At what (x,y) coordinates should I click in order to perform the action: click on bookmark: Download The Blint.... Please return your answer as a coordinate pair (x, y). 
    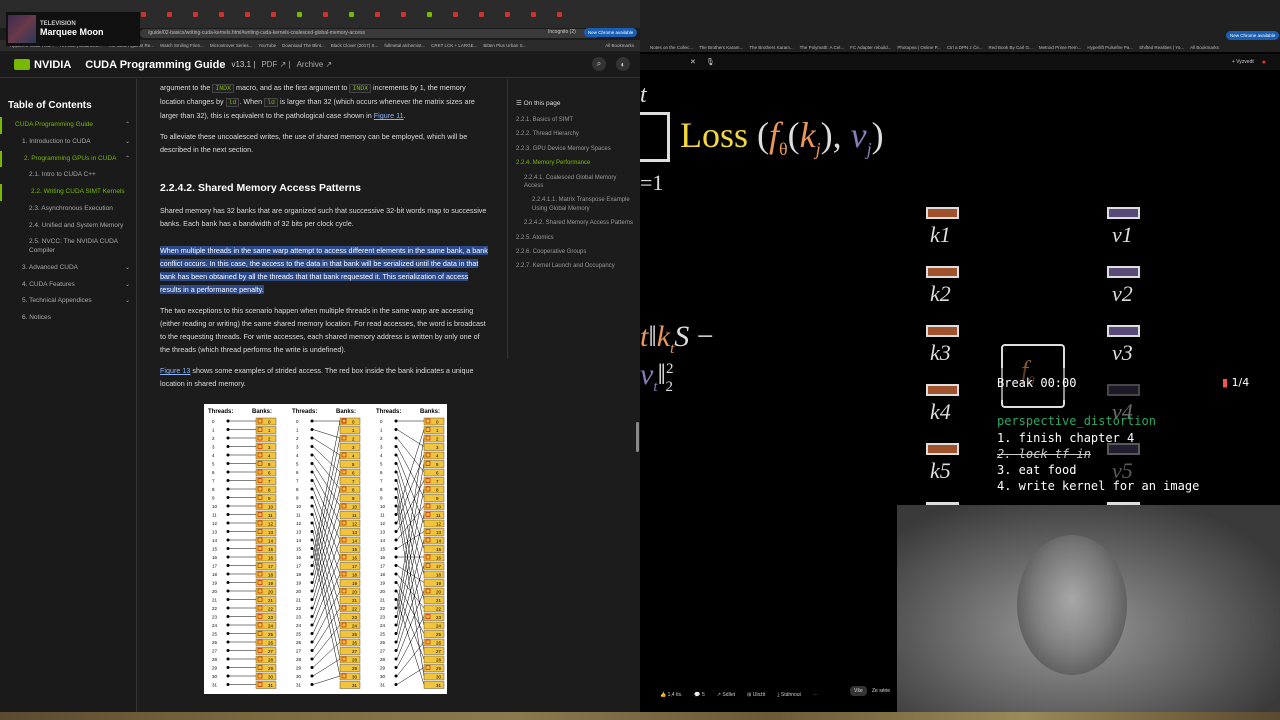
    Looking at the image, I should click on (303, 45).